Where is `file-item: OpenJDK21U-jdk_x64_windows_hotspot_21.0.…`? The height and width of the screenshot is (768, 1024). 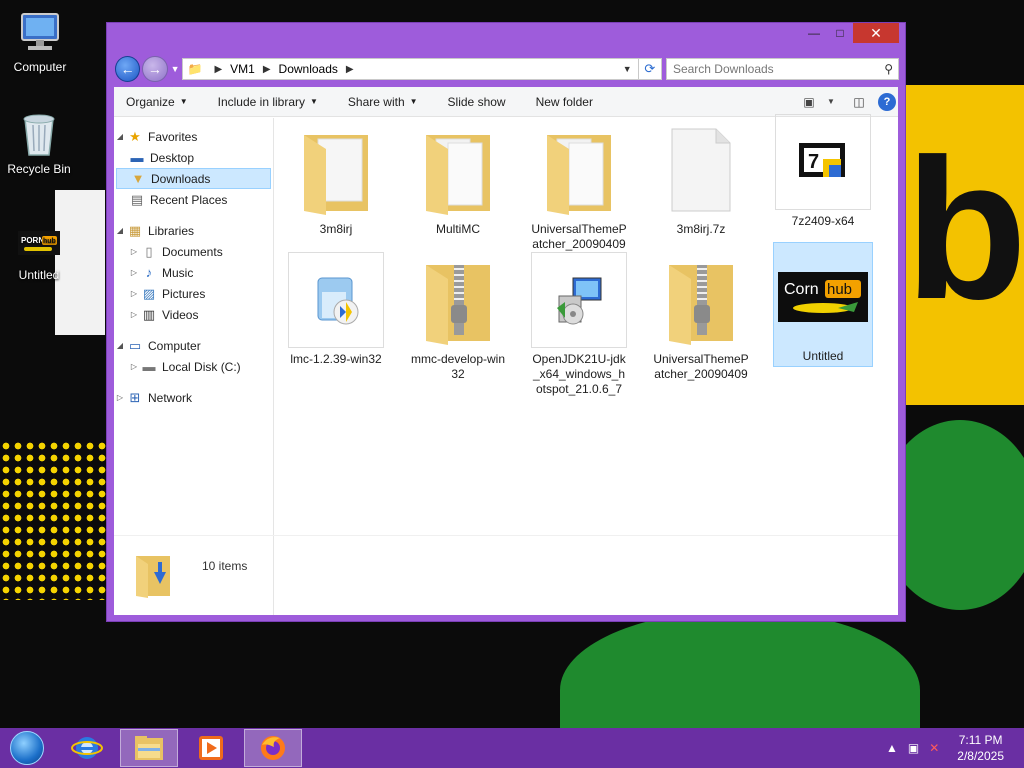 file-item: OpenJDK21U-jdk_x64_windows_hotspot_21.0.… is located at coordinates (579, 324).